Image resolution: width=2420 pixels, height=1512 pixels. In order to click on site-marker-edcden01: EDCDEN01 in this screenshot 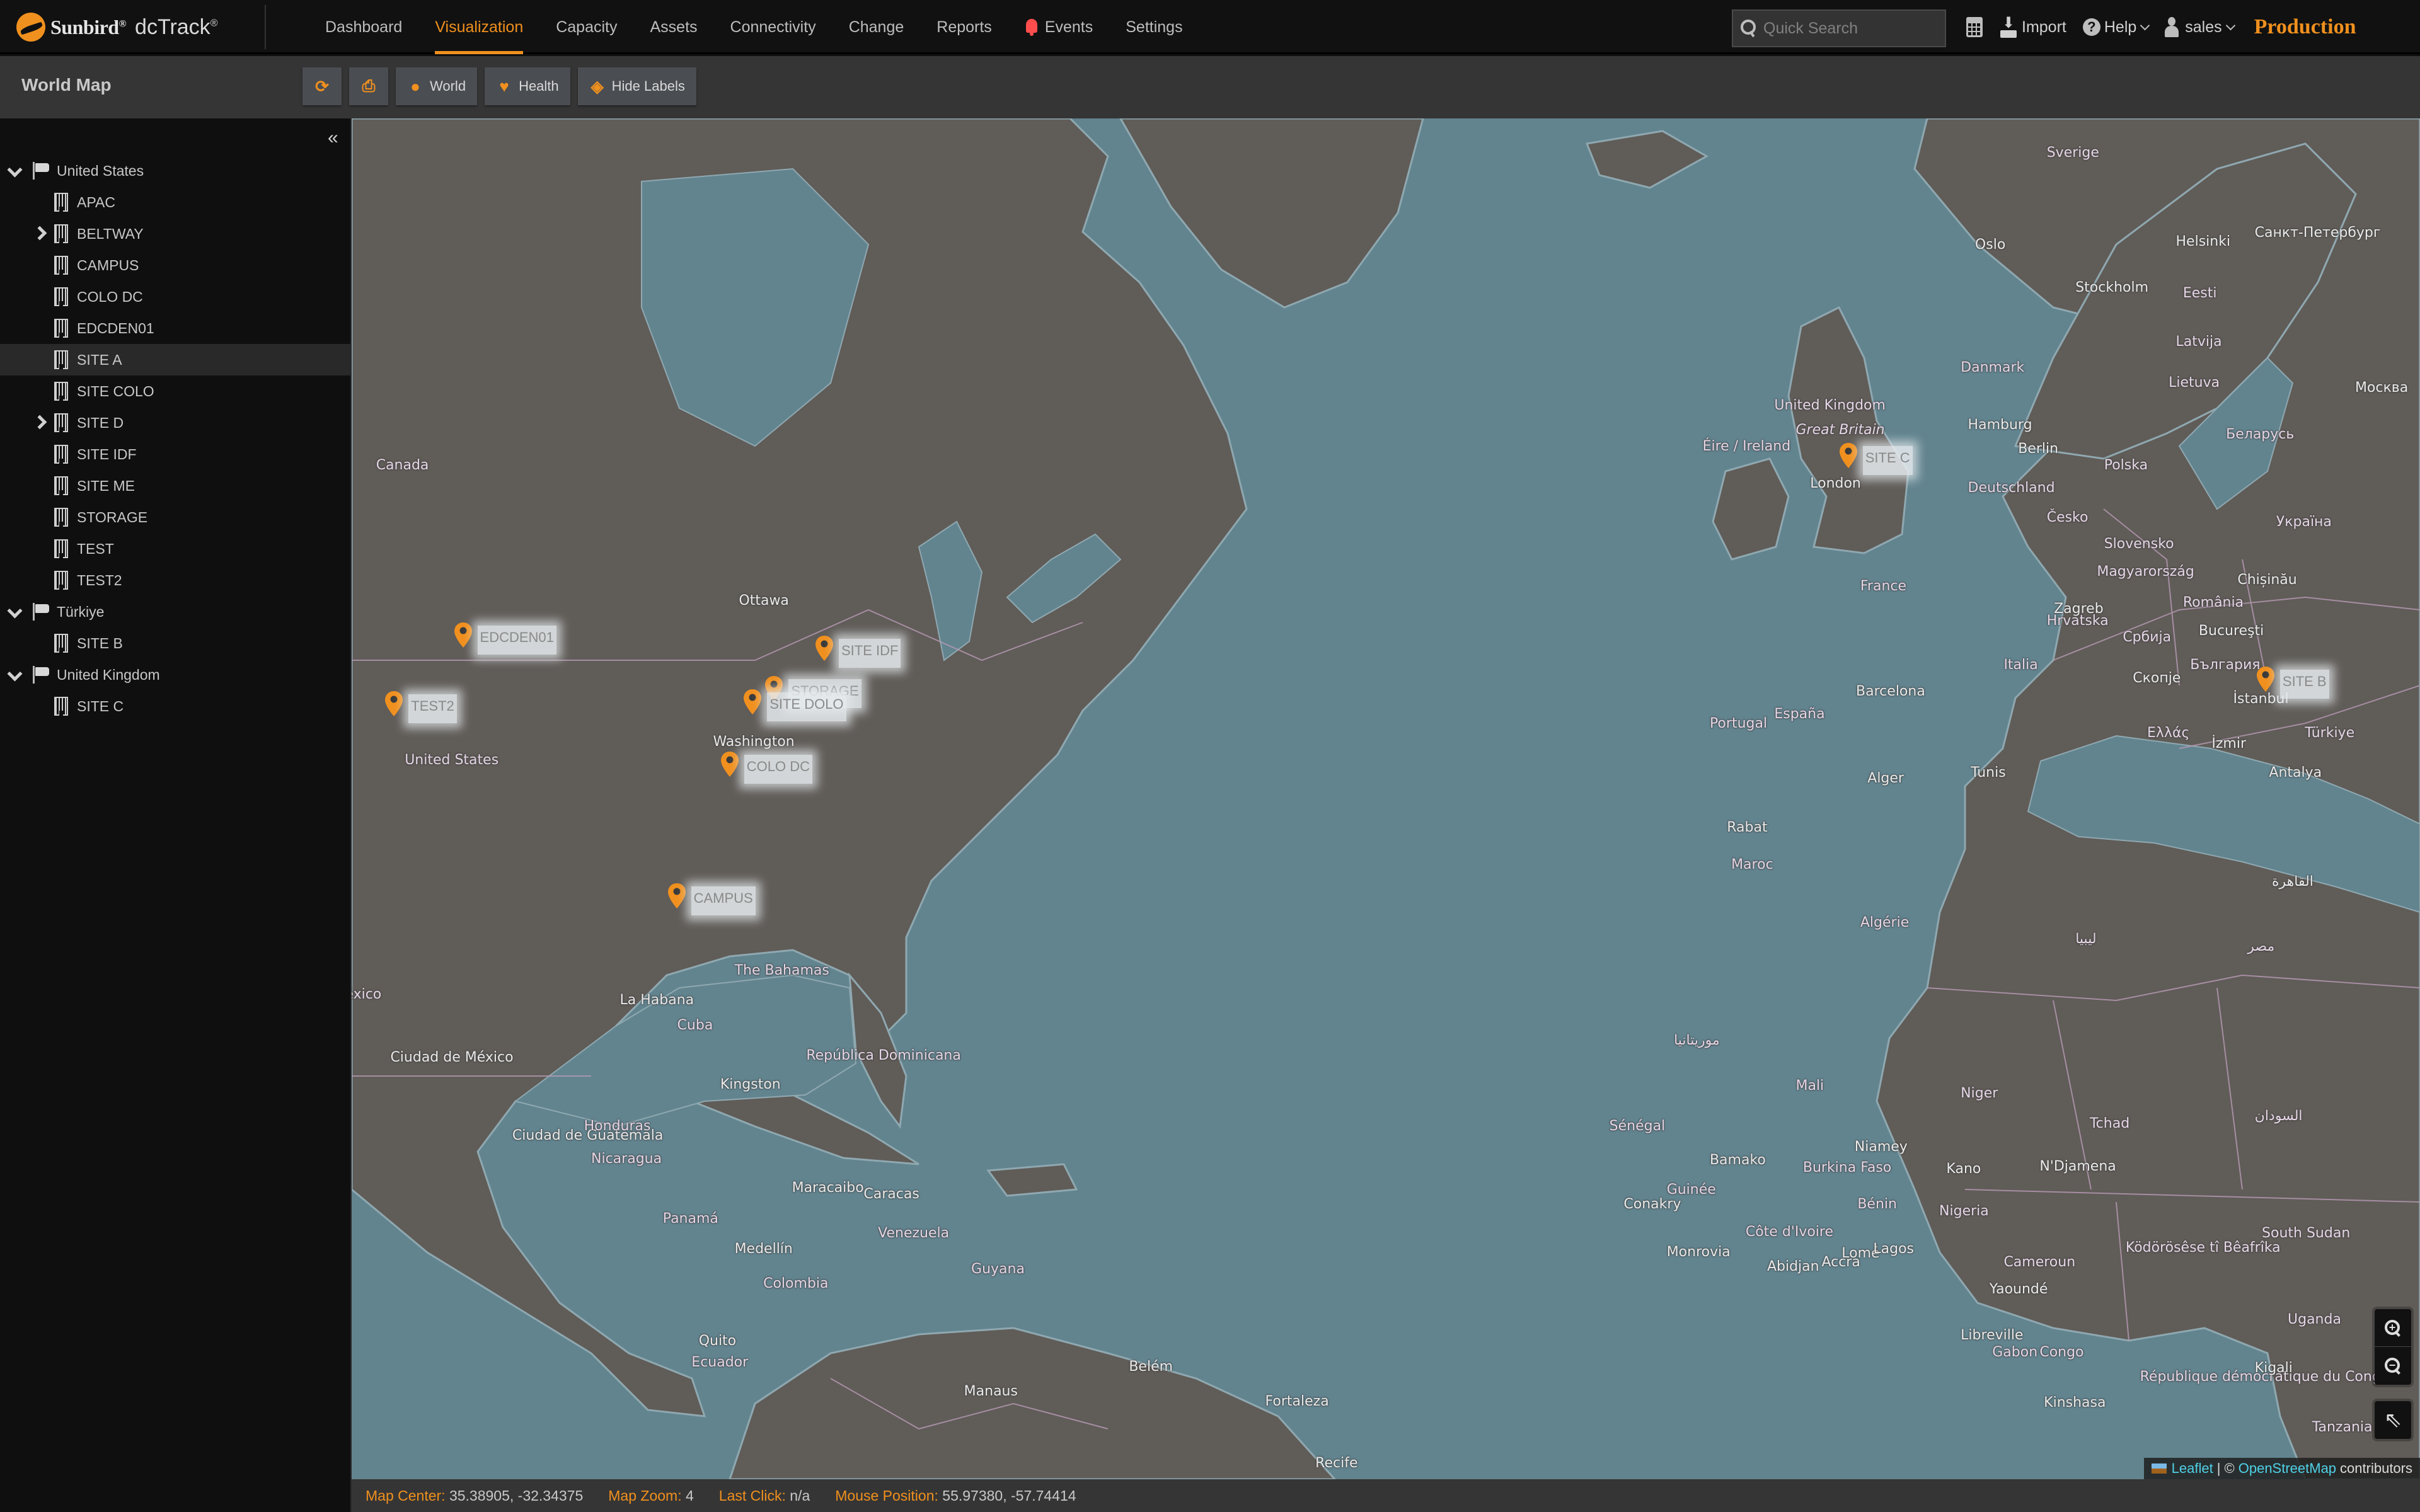, I will do `click(505, 638)`.